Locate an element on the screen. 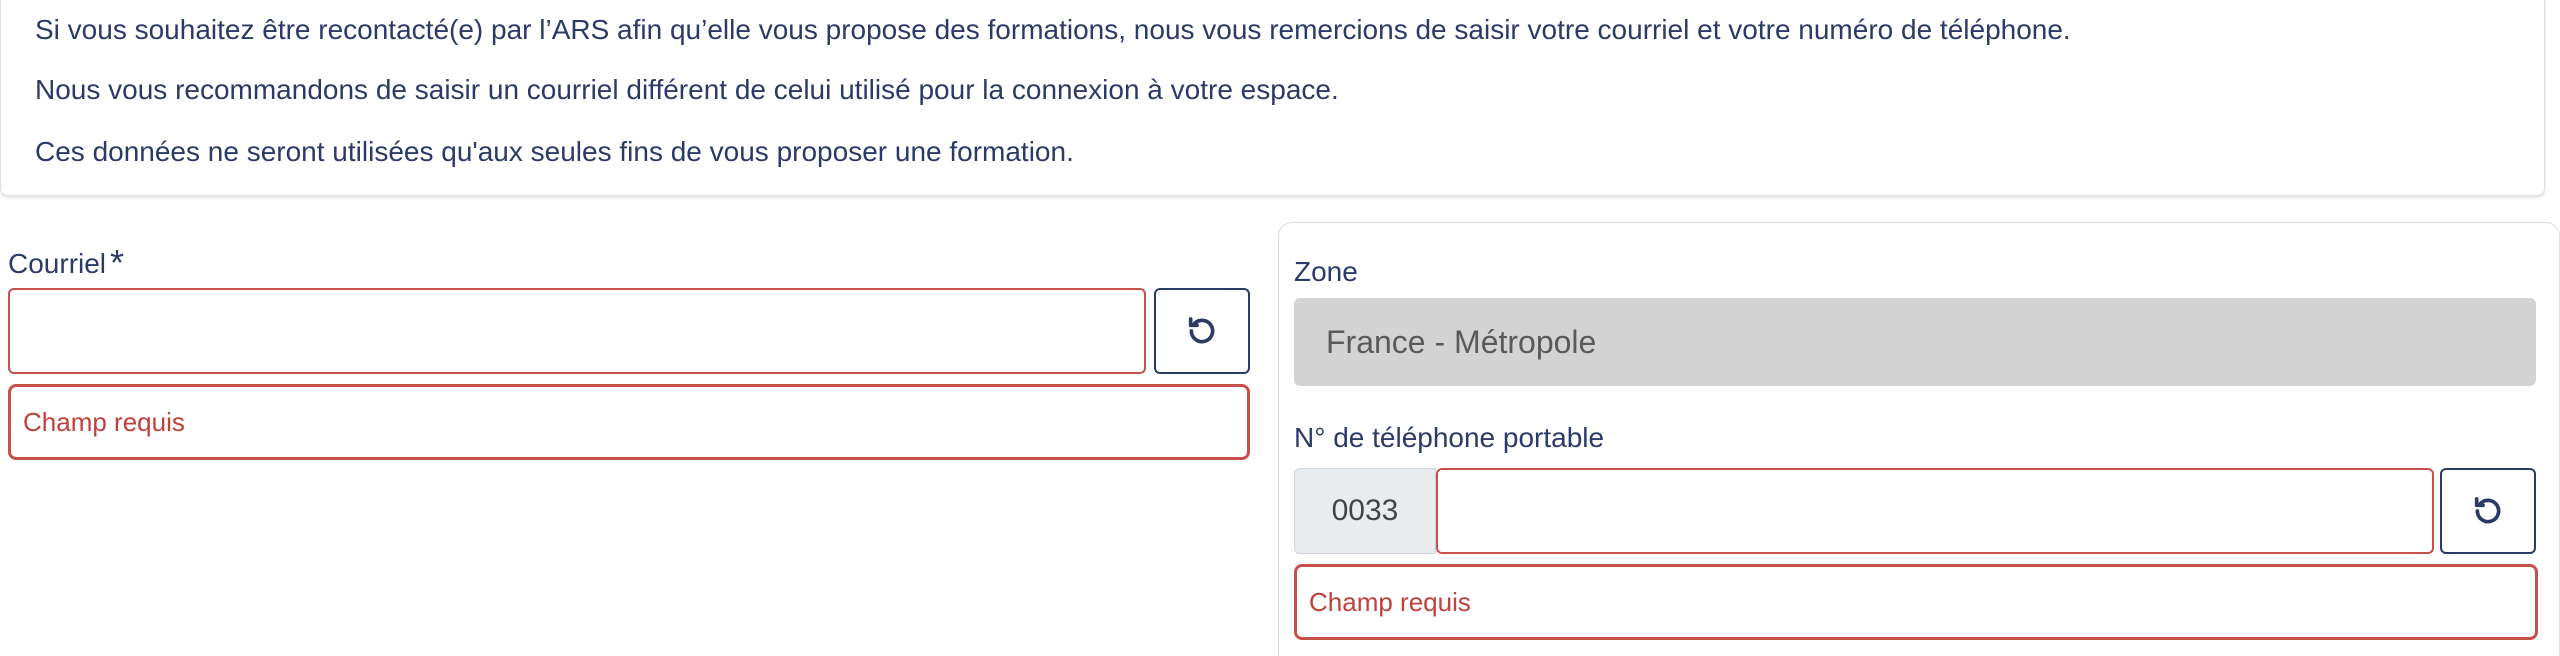  email-reset-button is located at coordinates (1202, 331).